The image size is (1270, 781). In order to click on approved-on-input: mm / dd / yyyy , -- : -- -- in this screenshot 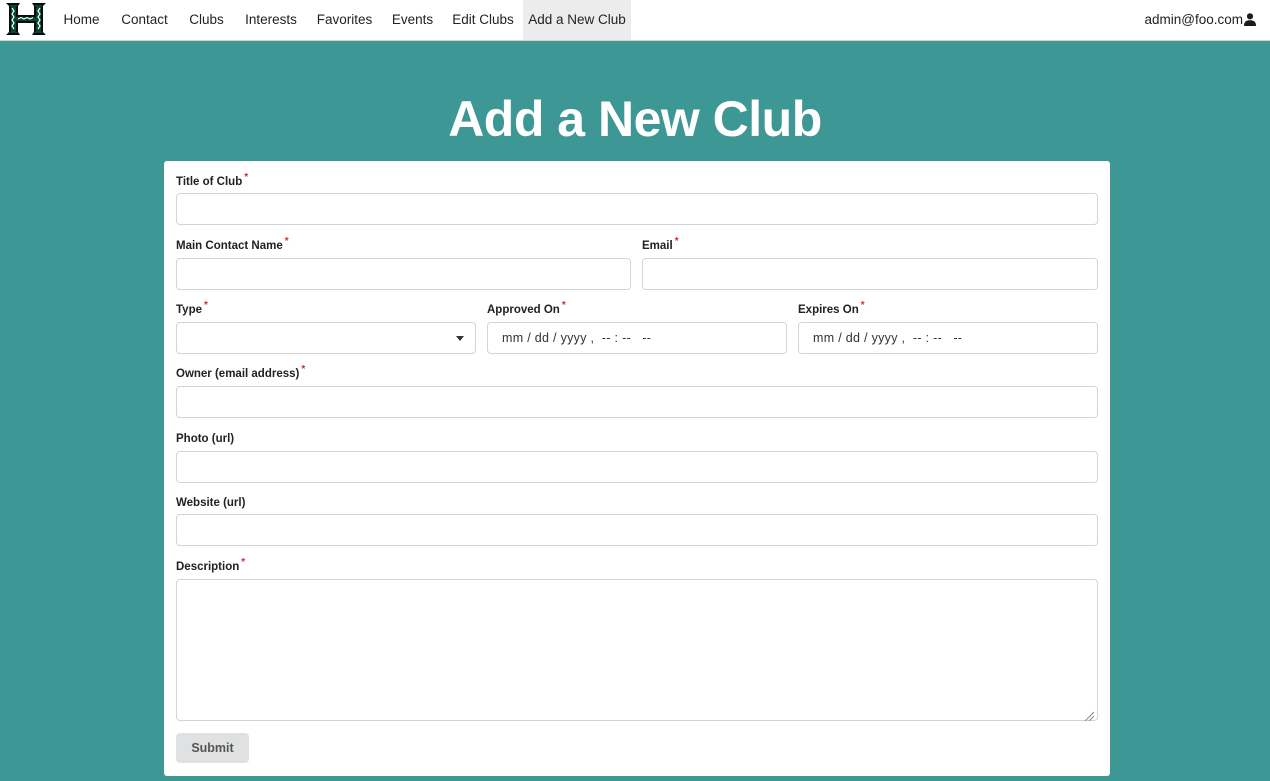, I will do `click(637, 338)`.